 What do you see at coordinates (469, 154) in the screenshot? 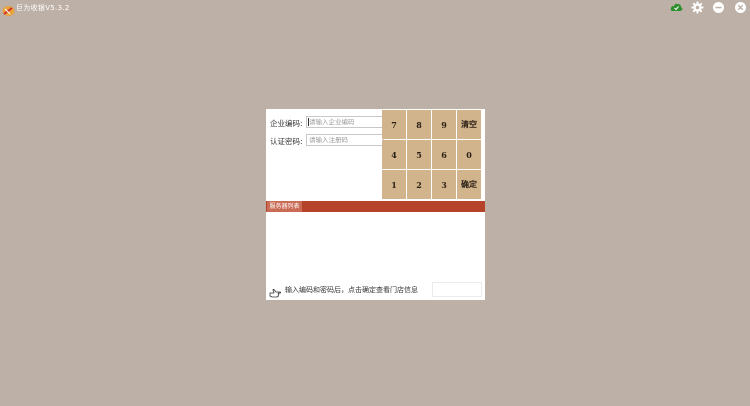
I see `key-0: 0` at bounding box center [469, 154].